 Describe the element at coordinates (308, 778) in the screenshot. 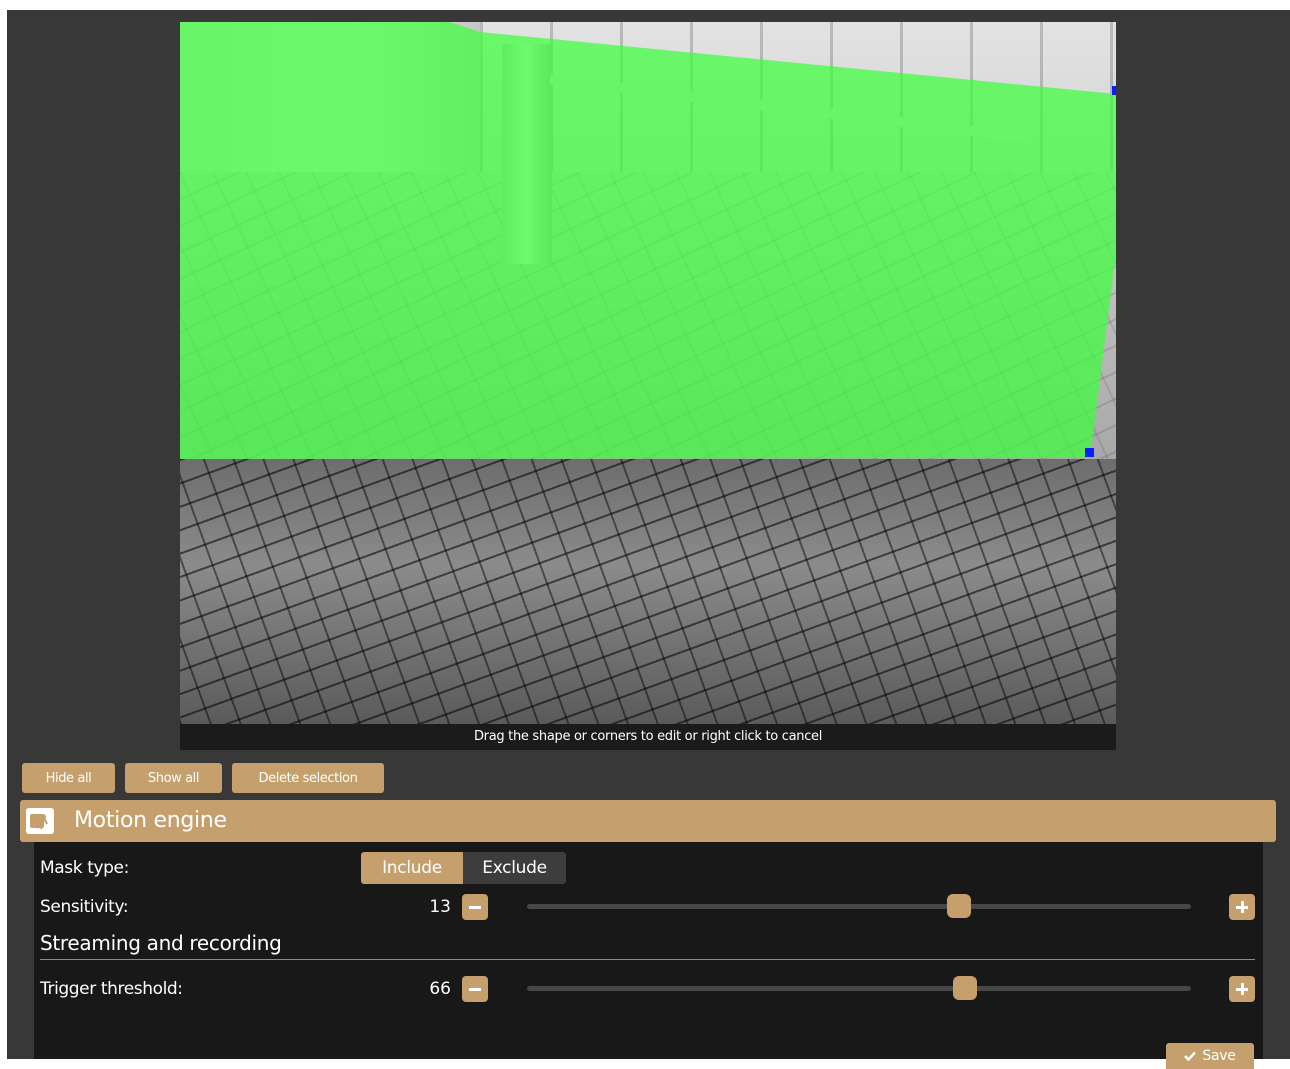

I see `delete-selection-button: Delete selection` at that location.